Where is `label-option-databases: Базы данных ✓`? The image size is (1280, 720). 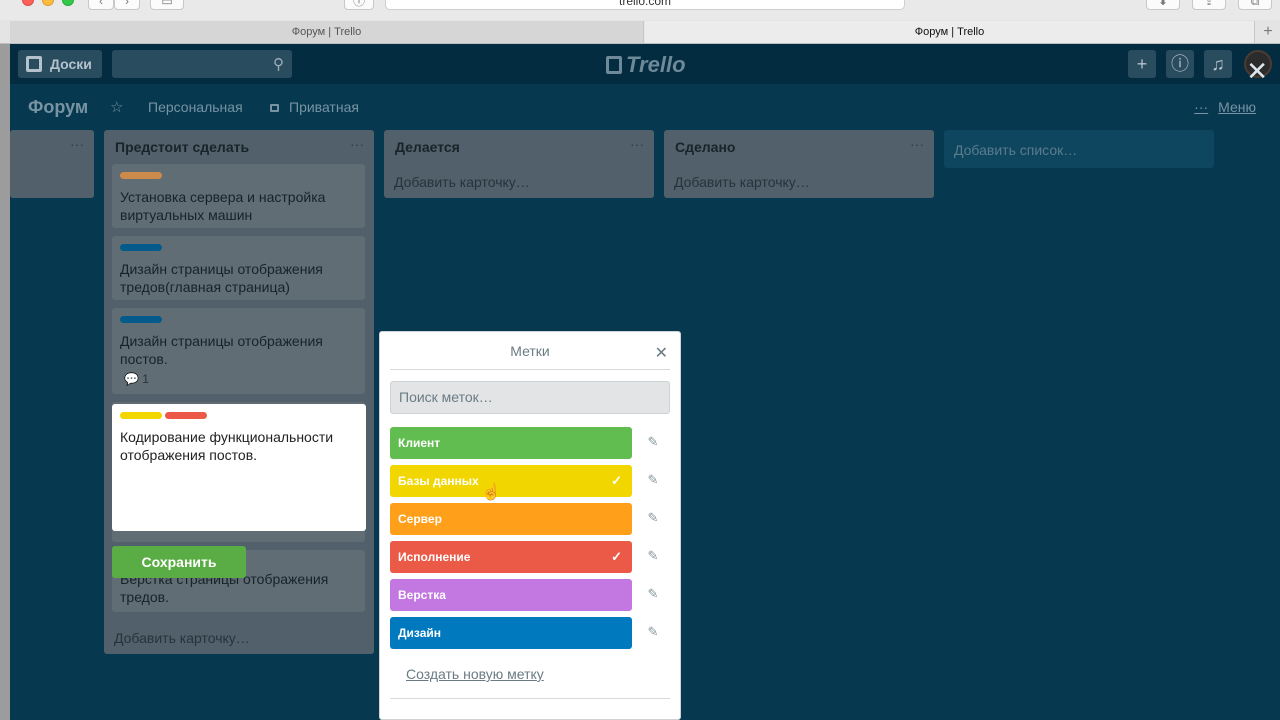 label-option-databases: Базы данных ✓ is located at coordinates (511, 481).